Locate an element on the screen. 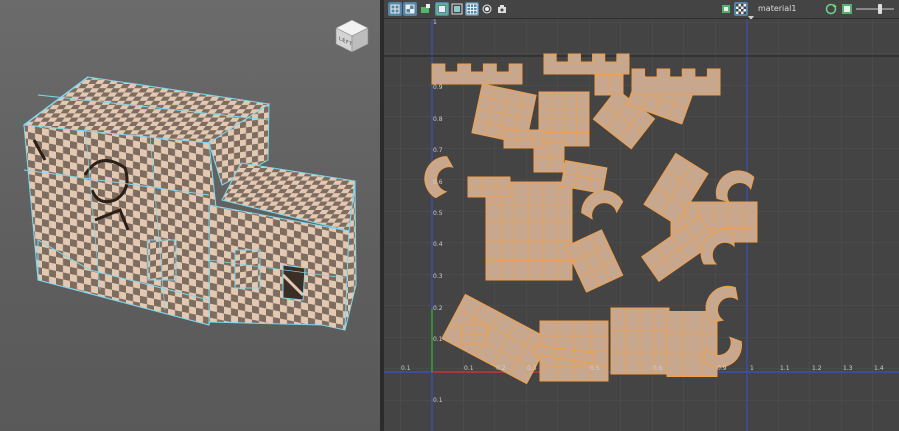  texture-swatch-icon is located at coordinates (847, 9).